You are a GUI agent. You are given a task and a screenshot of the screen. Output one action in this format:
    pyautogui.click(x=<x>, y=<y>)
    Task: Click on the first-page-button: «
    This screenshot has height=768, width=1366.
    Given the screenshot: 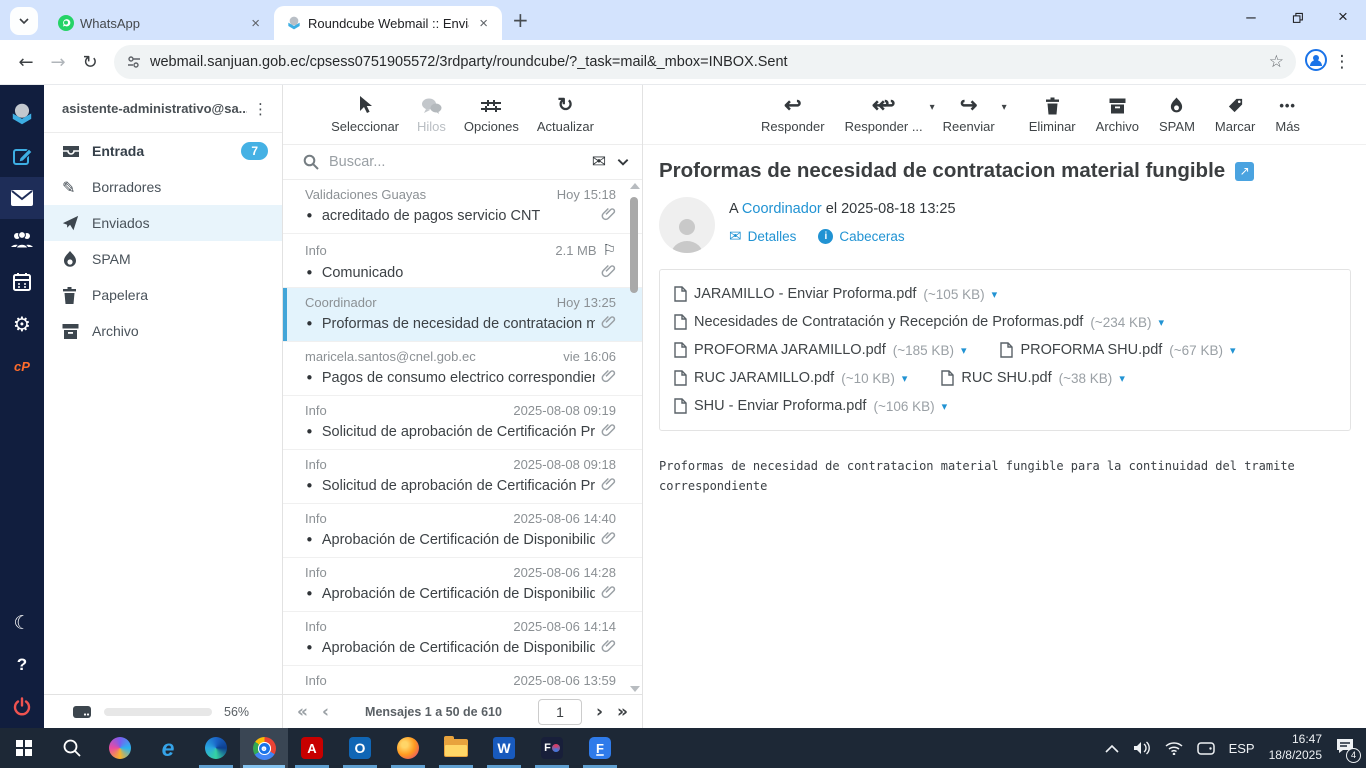 What is the action you would take?
    pyautogui.click(x=302, y=712)
    